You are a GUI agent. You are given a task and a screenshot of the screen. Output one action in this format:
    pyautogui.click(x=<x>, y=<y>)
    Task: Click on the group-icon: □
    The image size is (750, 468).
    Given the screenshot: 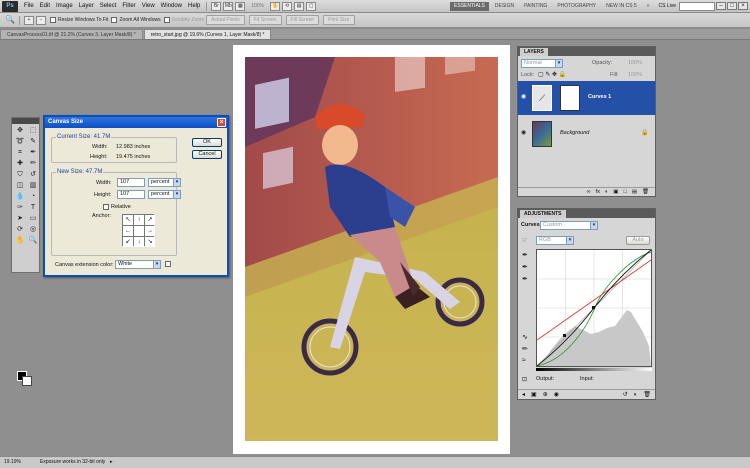 What is the action you would take?
    pyautogui.click(x=624, y=192)
    